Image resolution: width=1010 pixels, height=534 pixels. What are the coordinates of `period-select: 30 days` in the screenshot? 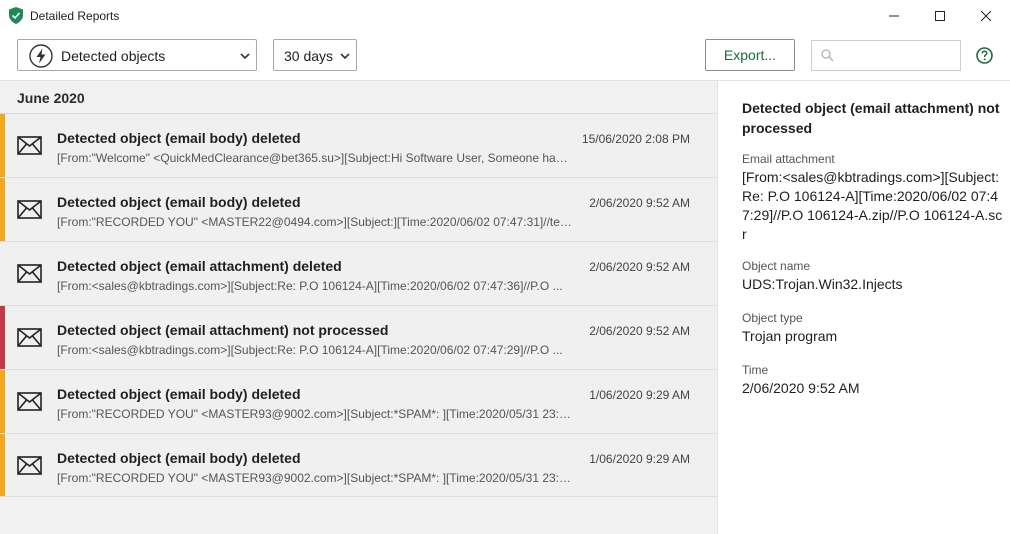 It's located at (315, 55).